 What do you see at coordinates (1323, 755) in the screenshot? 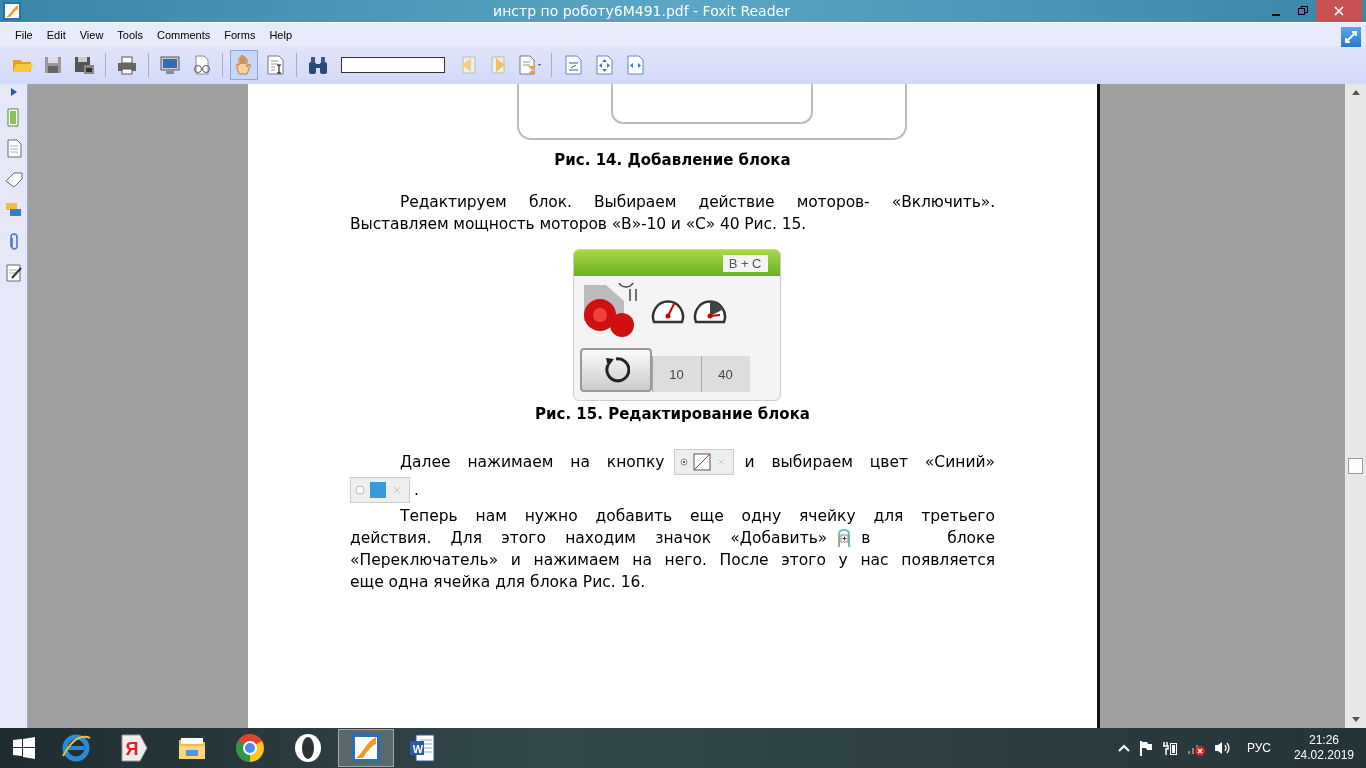
I see `clock-date: 24.02.2019` at bounding box center [1323, 755].